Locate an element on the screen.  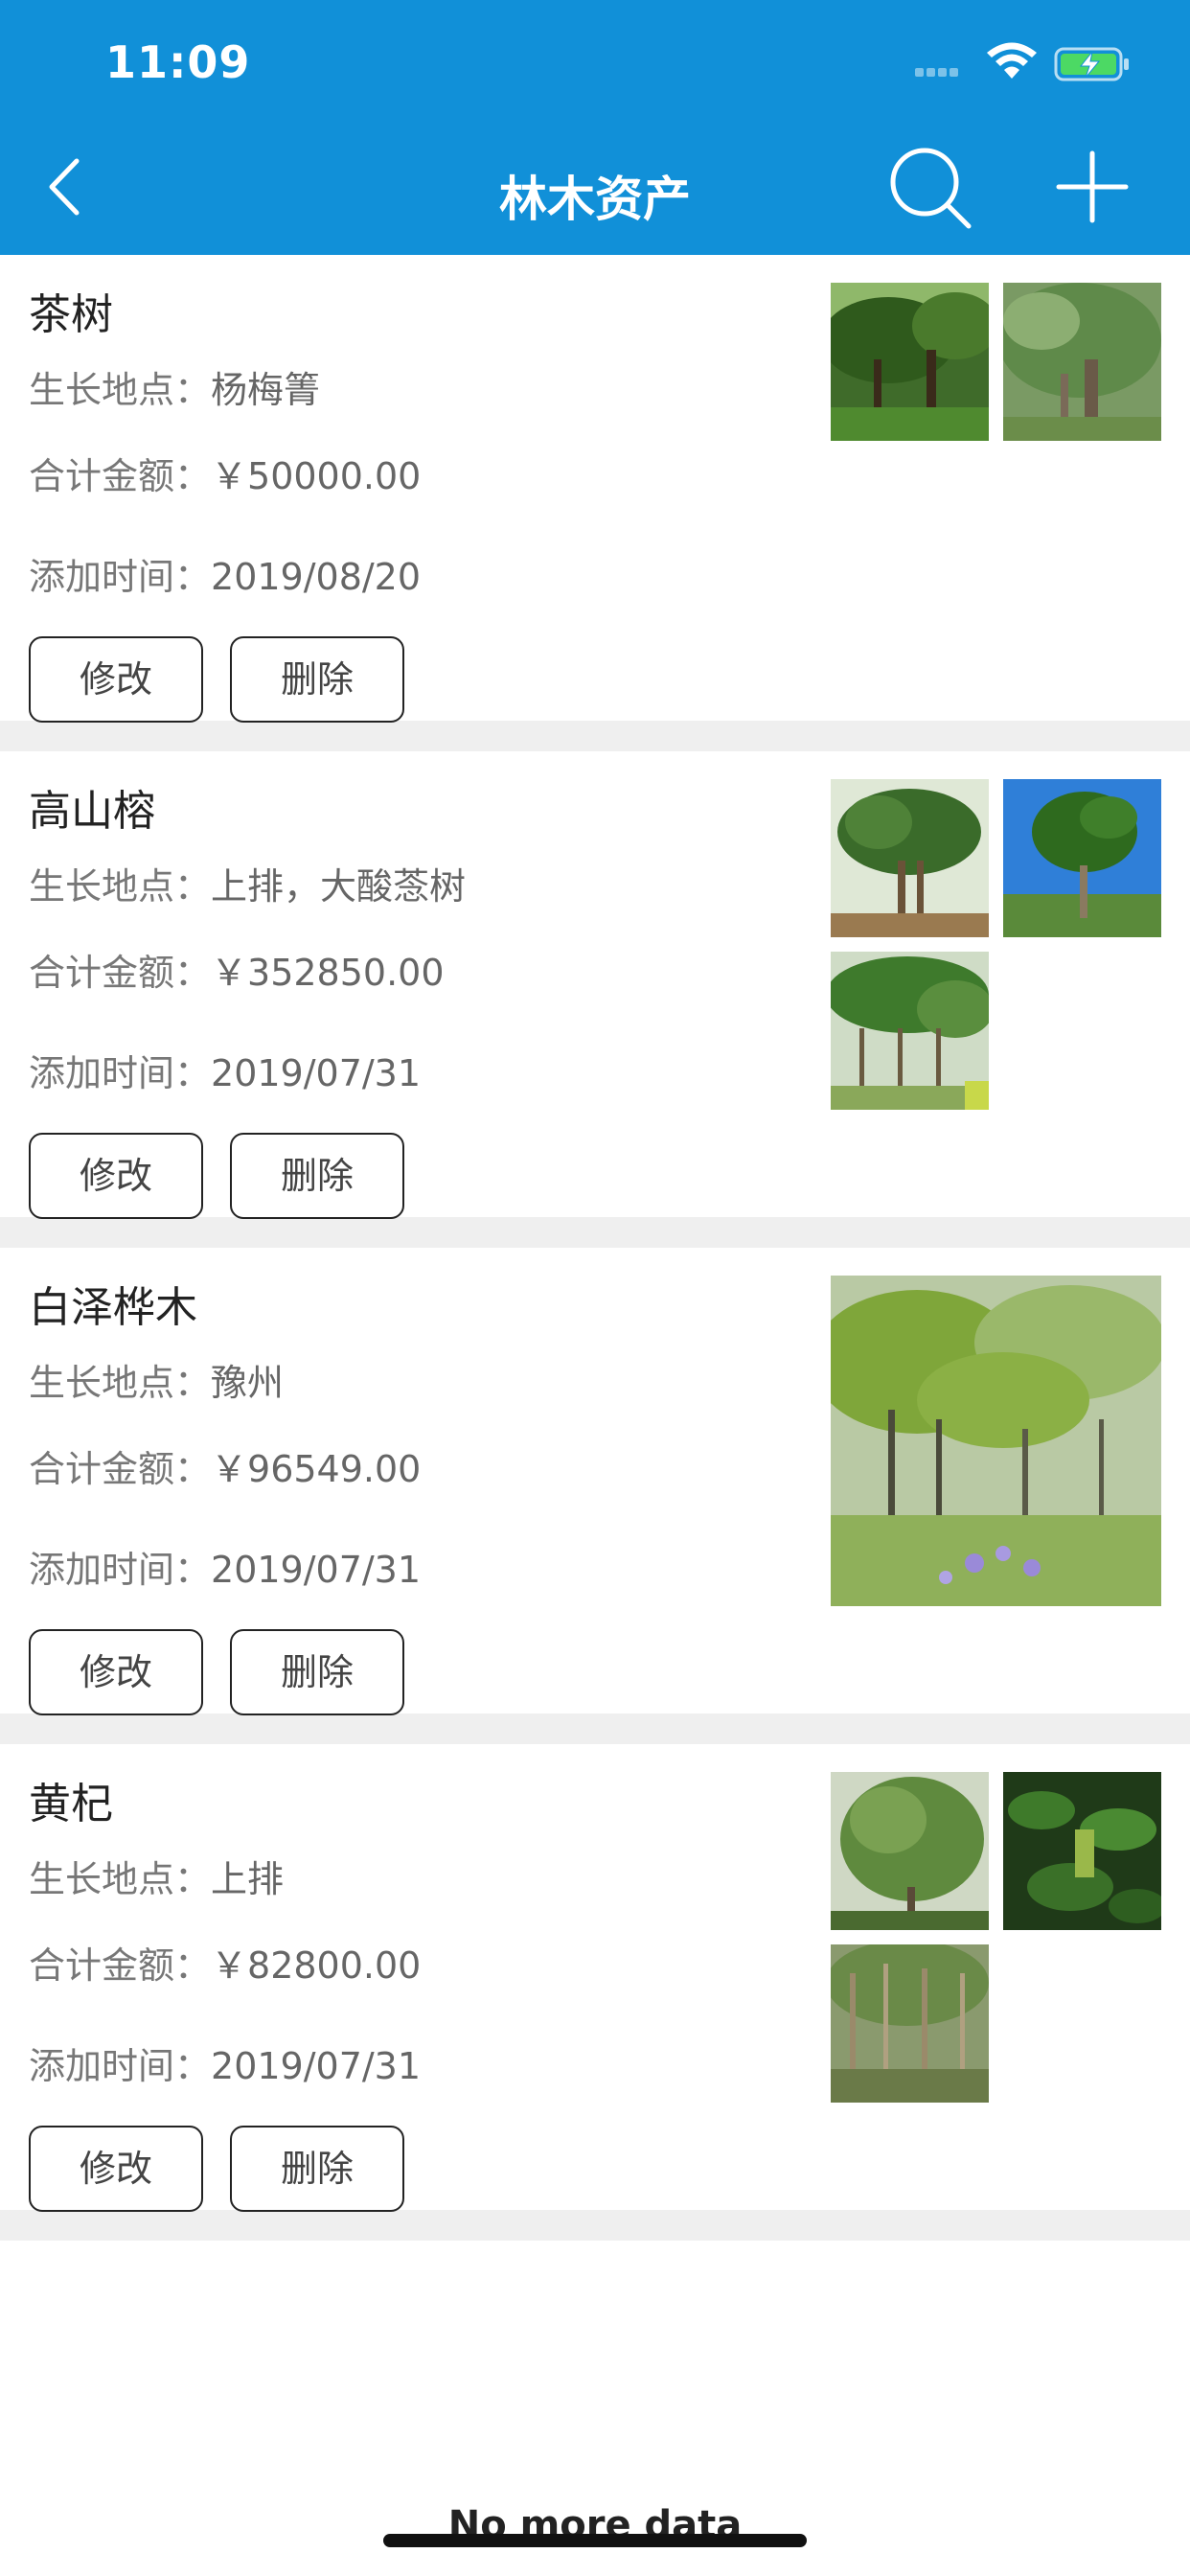
location-row: 生长地点：豫州 is located at coordinates (156, 1379).